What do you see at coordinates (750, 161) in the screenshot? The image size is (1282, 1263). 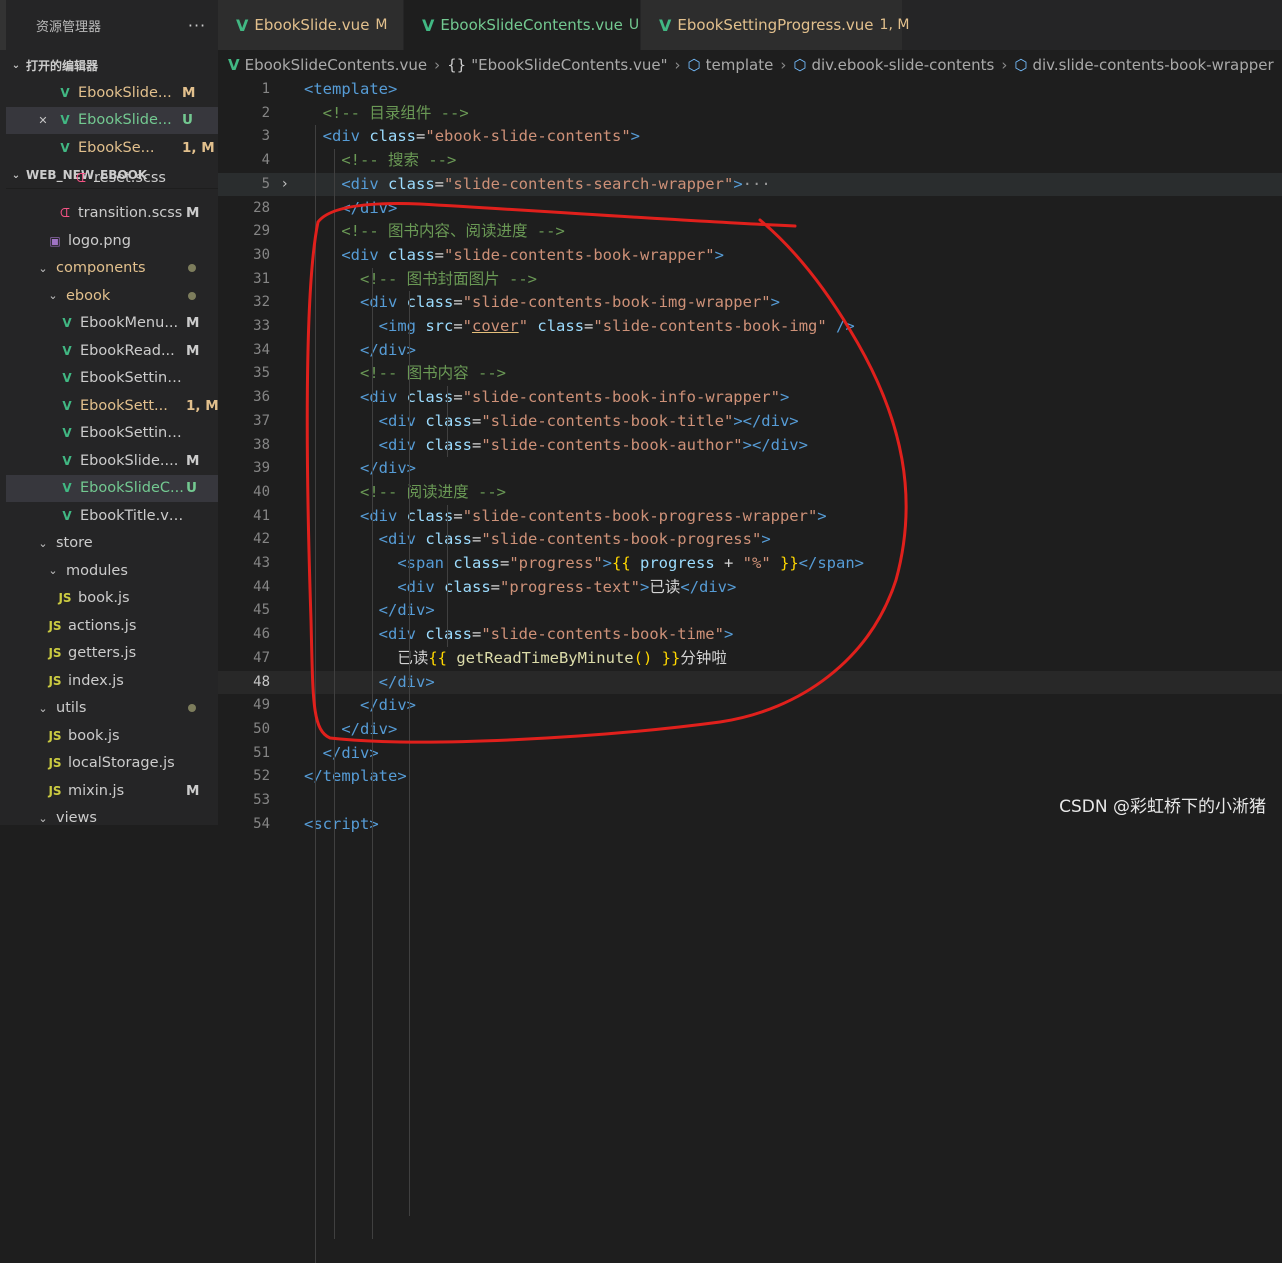 I see `code-line: 4 <!-- 搜索 -->` at bounding box center [750, 161].